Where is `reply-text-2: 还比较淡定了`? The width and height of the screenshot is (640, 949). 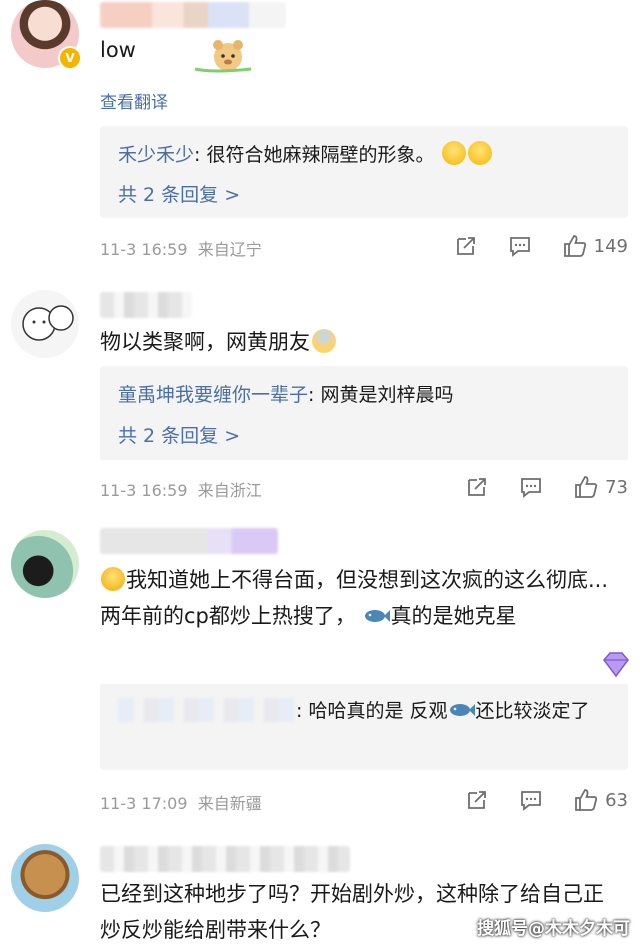 reply-text-2: 还比较淡定了 is located at coordinates (532, 711).